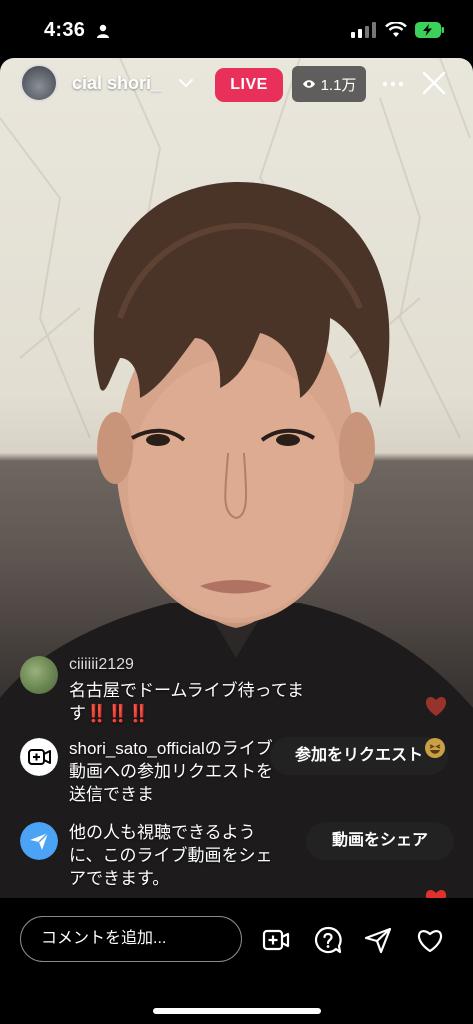 This screenshot has width=473, height=1024. Describe the element at coordinates (39, 757) in the screenshot. I see `video-add-icon` at that location.